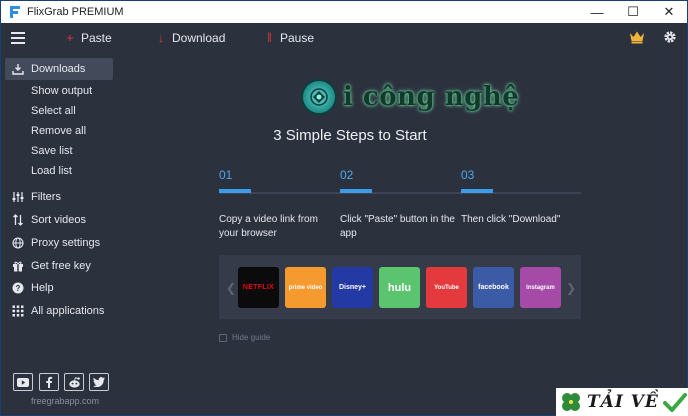 This screenshot has width=688, height=416. Describe the element at coordinates (269, 37) in the screenshot. I see `pause-icon: ||` at that location.